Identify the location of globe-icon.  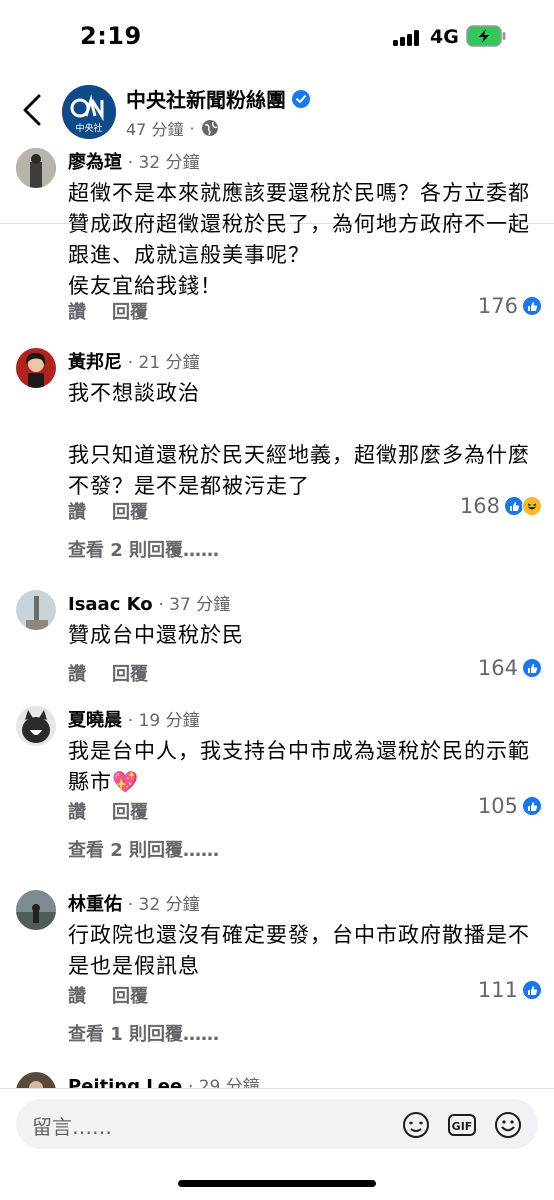
(209, 128).